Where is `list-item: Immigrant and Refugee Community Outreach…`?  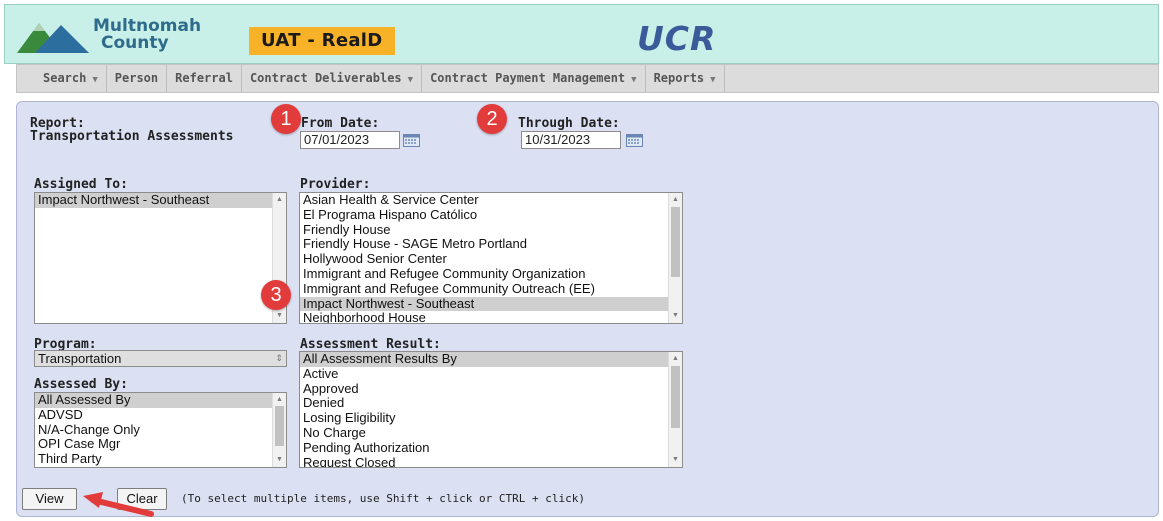
list-item: Immigrant and Refugee Community Outreach… is located at coordinates (491, 289).